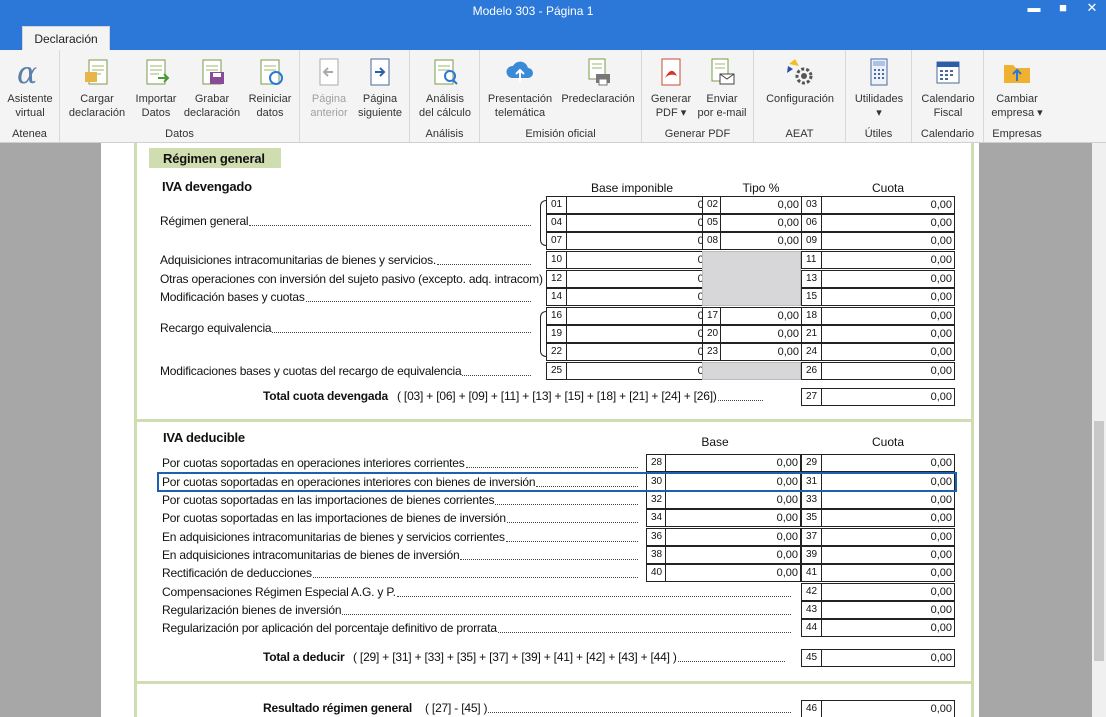  Describe the element at coordinates (811, 573) in the screenshot. I see `box-number: 41` at that location.